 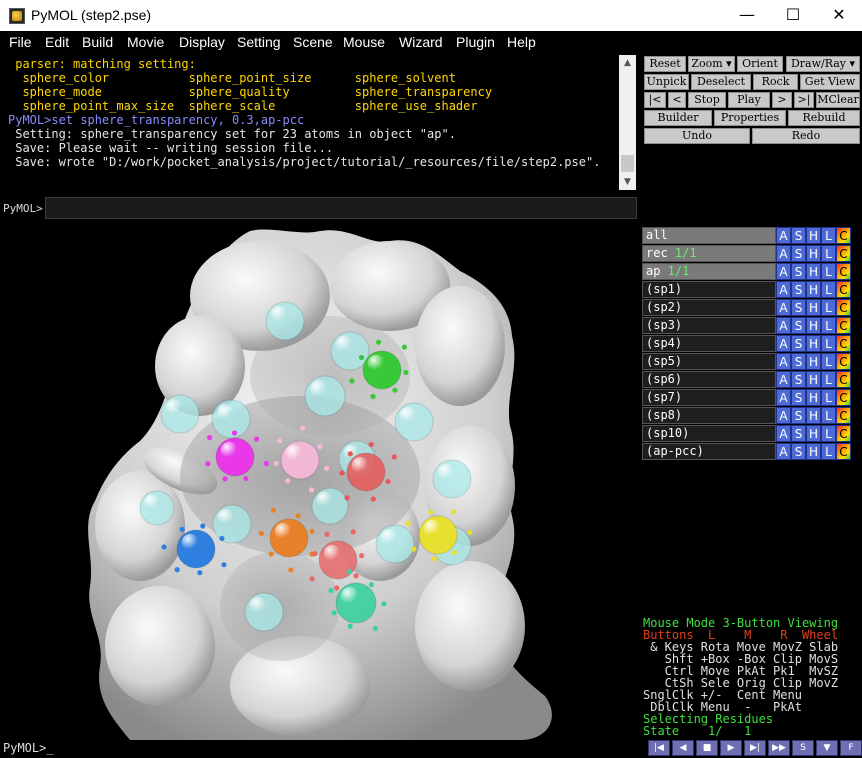 I want to click on deselect-button: Deselect, so click(x=721, y=82).